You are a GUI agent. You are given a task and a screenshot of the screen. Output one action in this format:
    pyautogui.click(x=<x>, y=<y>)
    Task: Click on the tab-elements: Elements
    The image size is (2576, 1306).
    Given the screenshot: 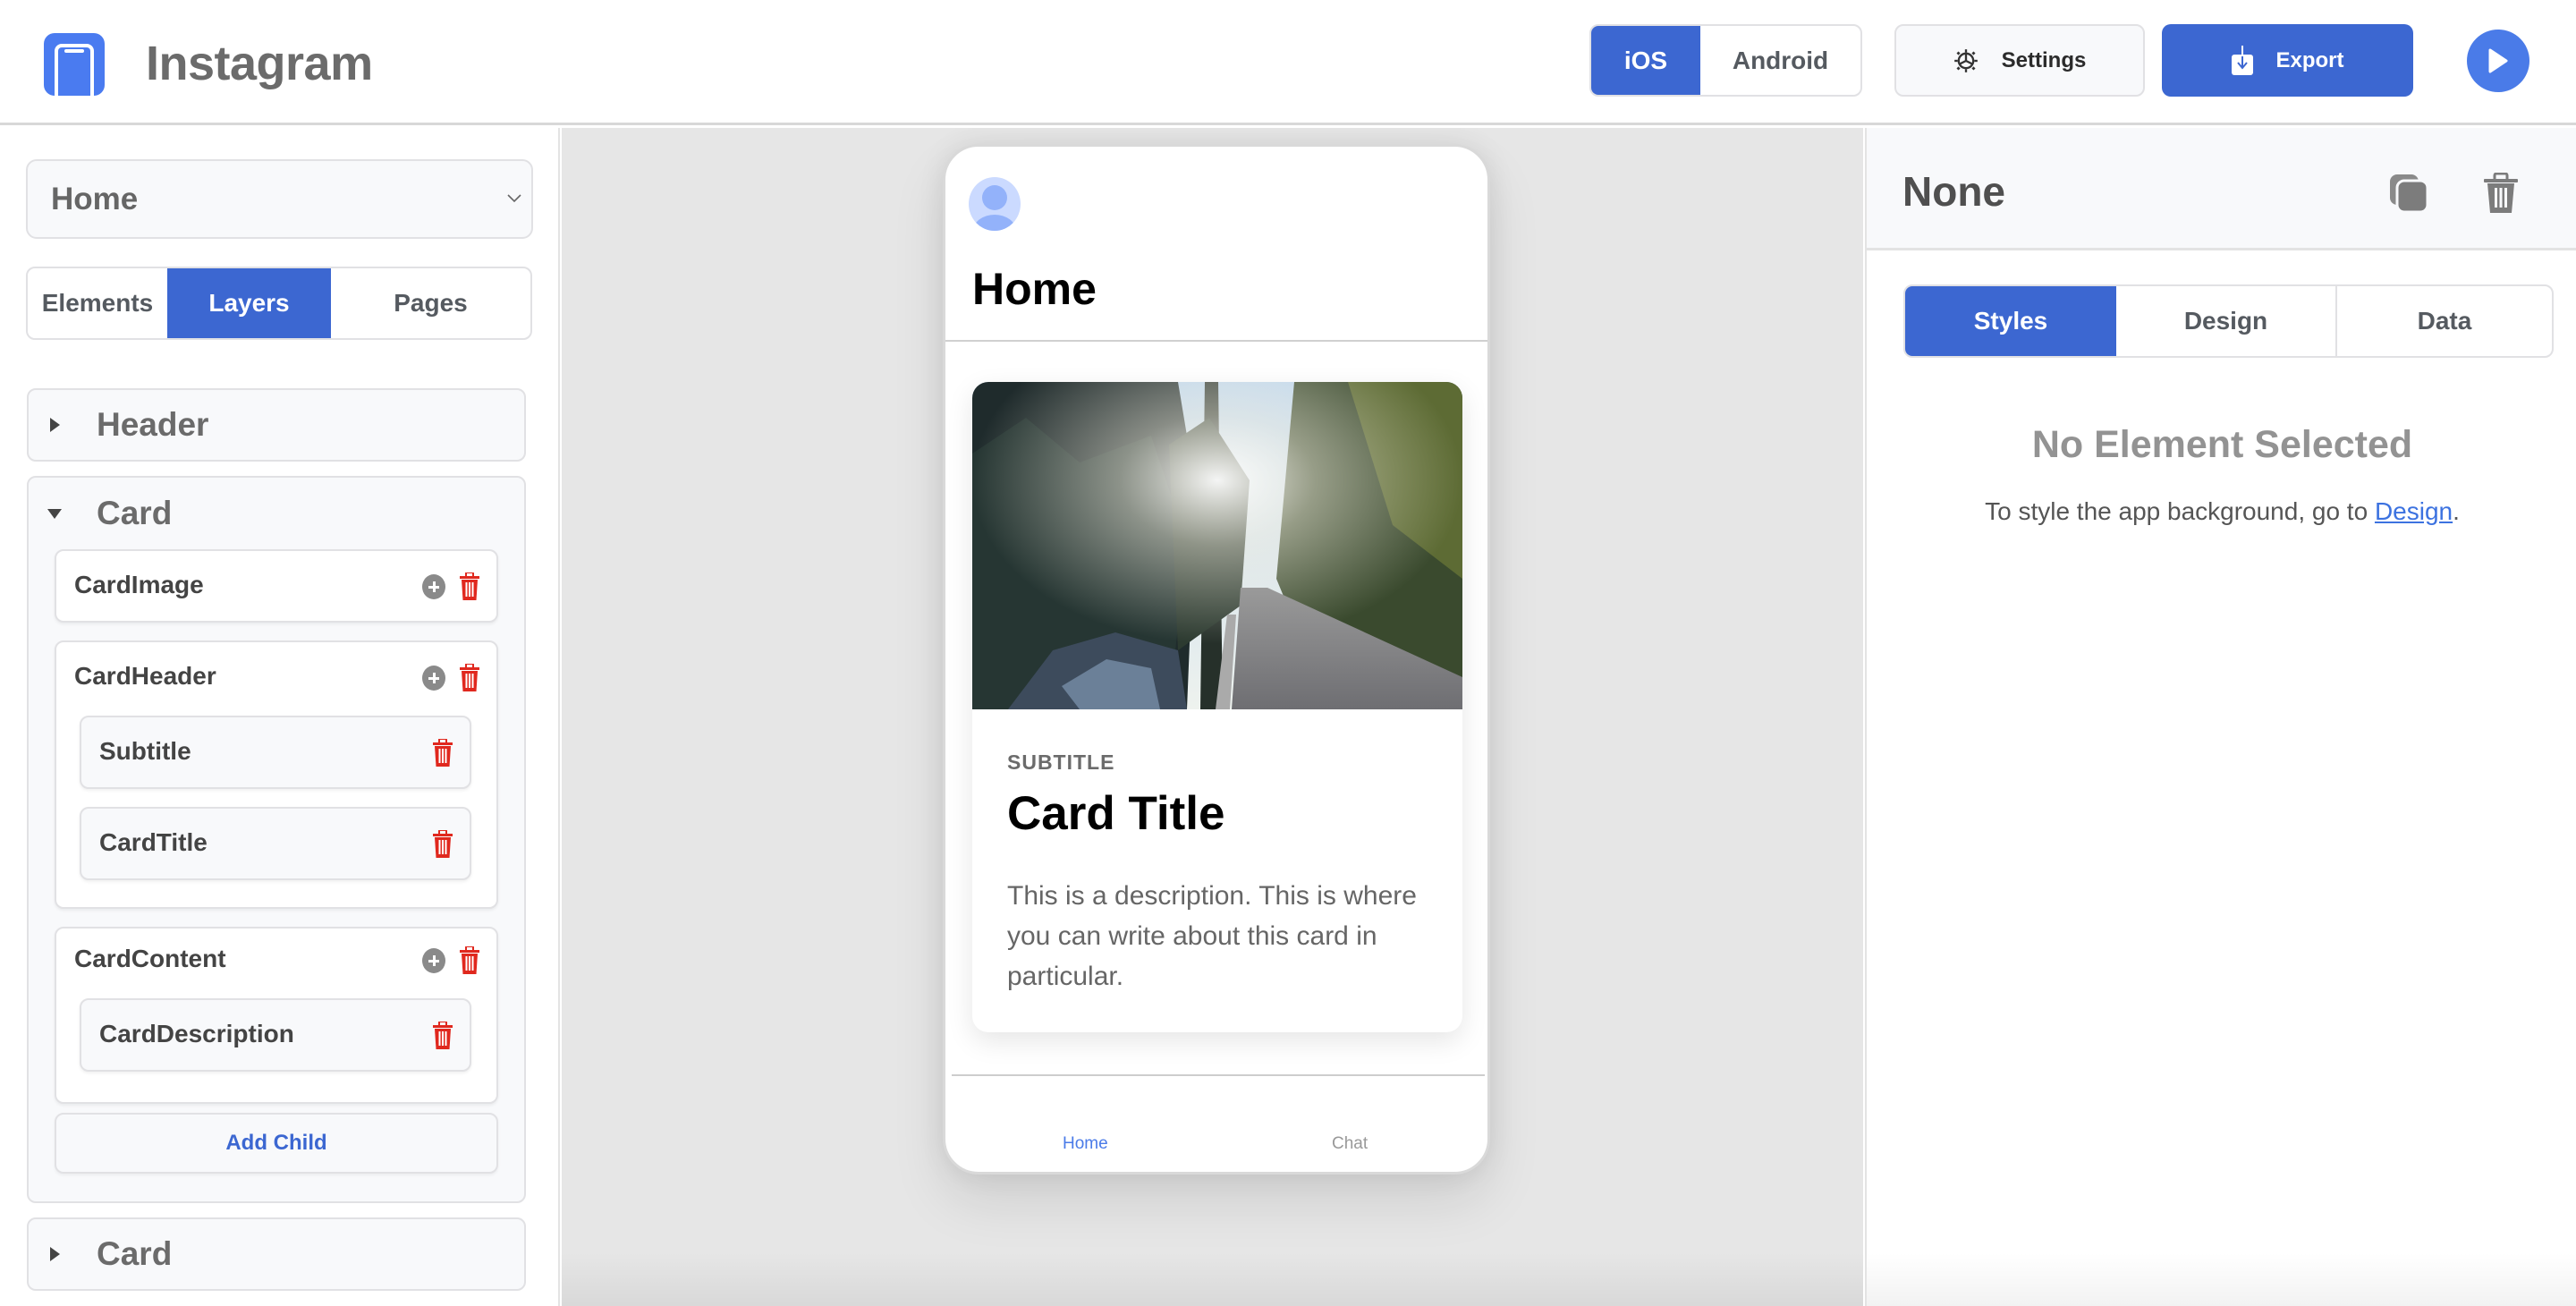 What is the action you would take?
    pyautogui.click(x=97, y=303)
    